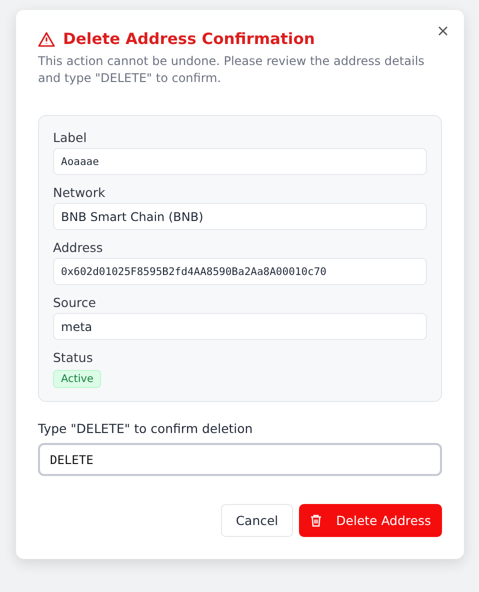 Image resolution: width=479 pixels, height=592 pixels. Describe the element at coordinates (46, 39) in the screenshot. I see `warning-icon` at that location.